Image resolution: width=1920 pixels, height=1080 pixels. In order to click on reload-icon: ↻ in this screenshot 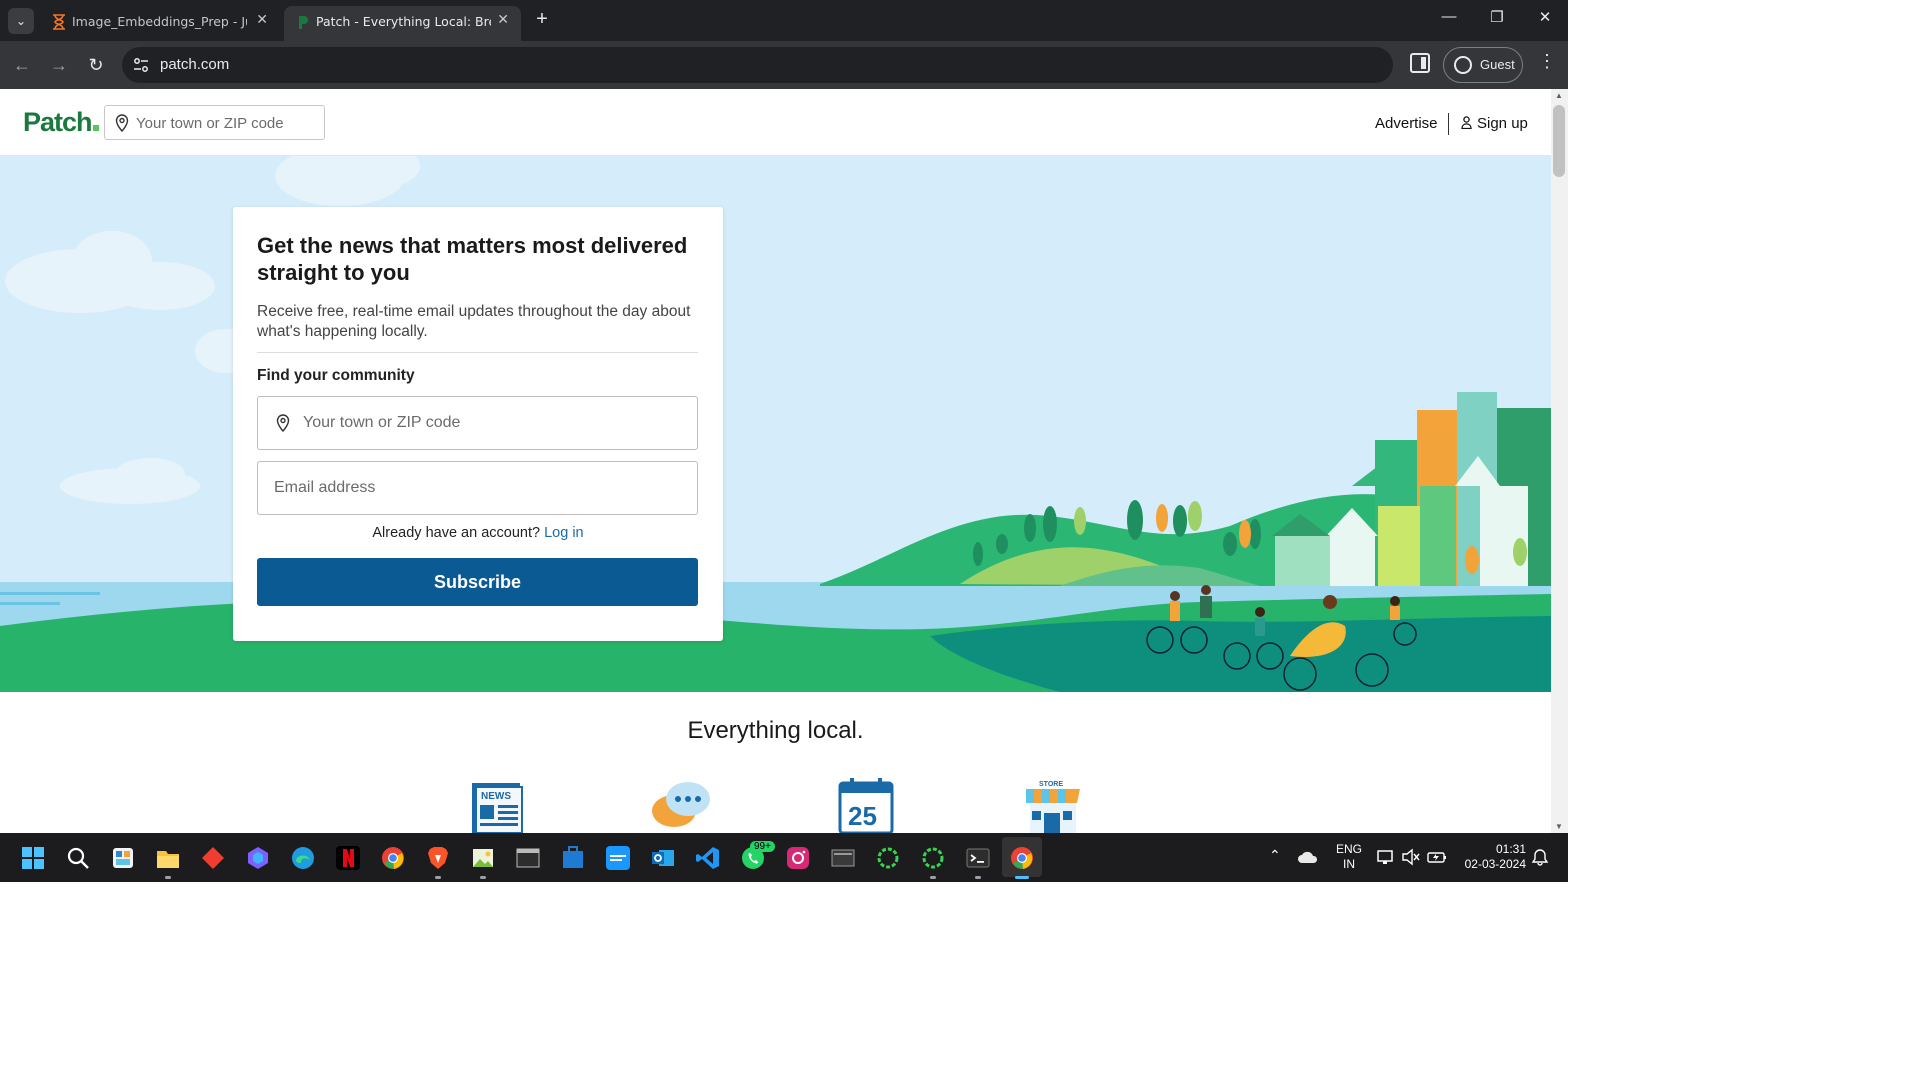, I will do `click(96, 65)`.